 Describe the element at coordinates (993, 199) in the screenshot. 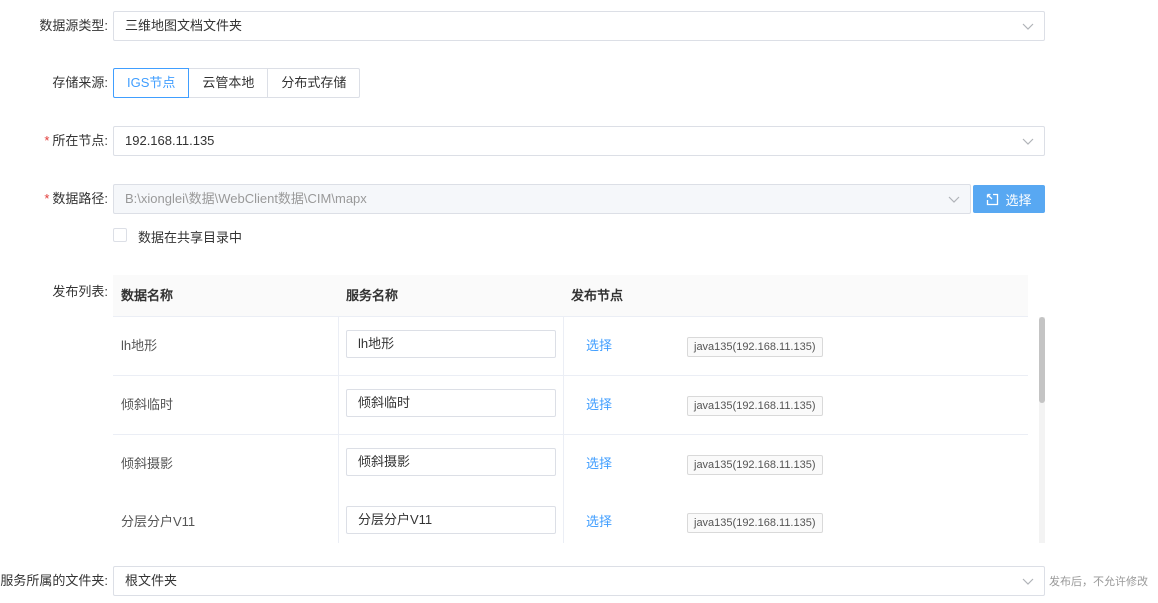

I see `select-folder-icon` at that location.